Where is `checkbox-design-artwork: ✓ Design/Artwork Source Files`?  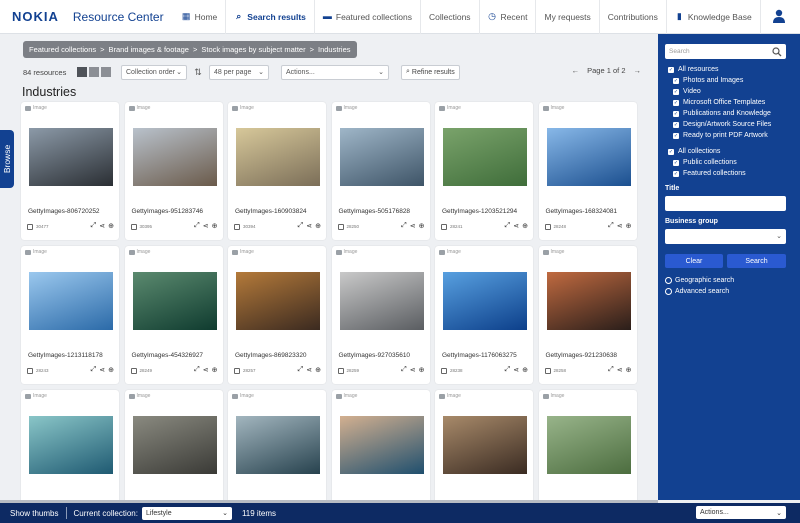
checkbox-design-artwork: ✓ Design/Artwork Source Files is located at coordinates (722, 124).